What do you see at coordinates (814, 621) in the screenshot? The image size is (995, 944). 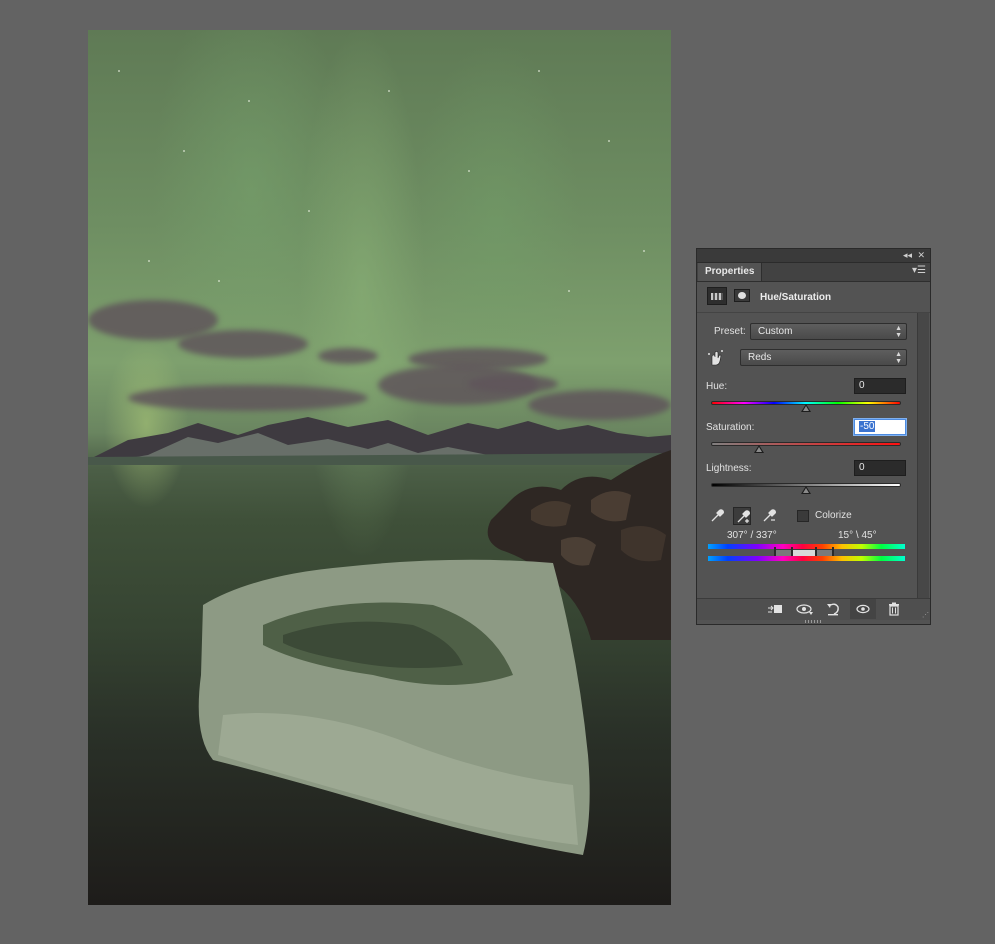 I see `panel-drag-grip` at bounding box center [814, 621].